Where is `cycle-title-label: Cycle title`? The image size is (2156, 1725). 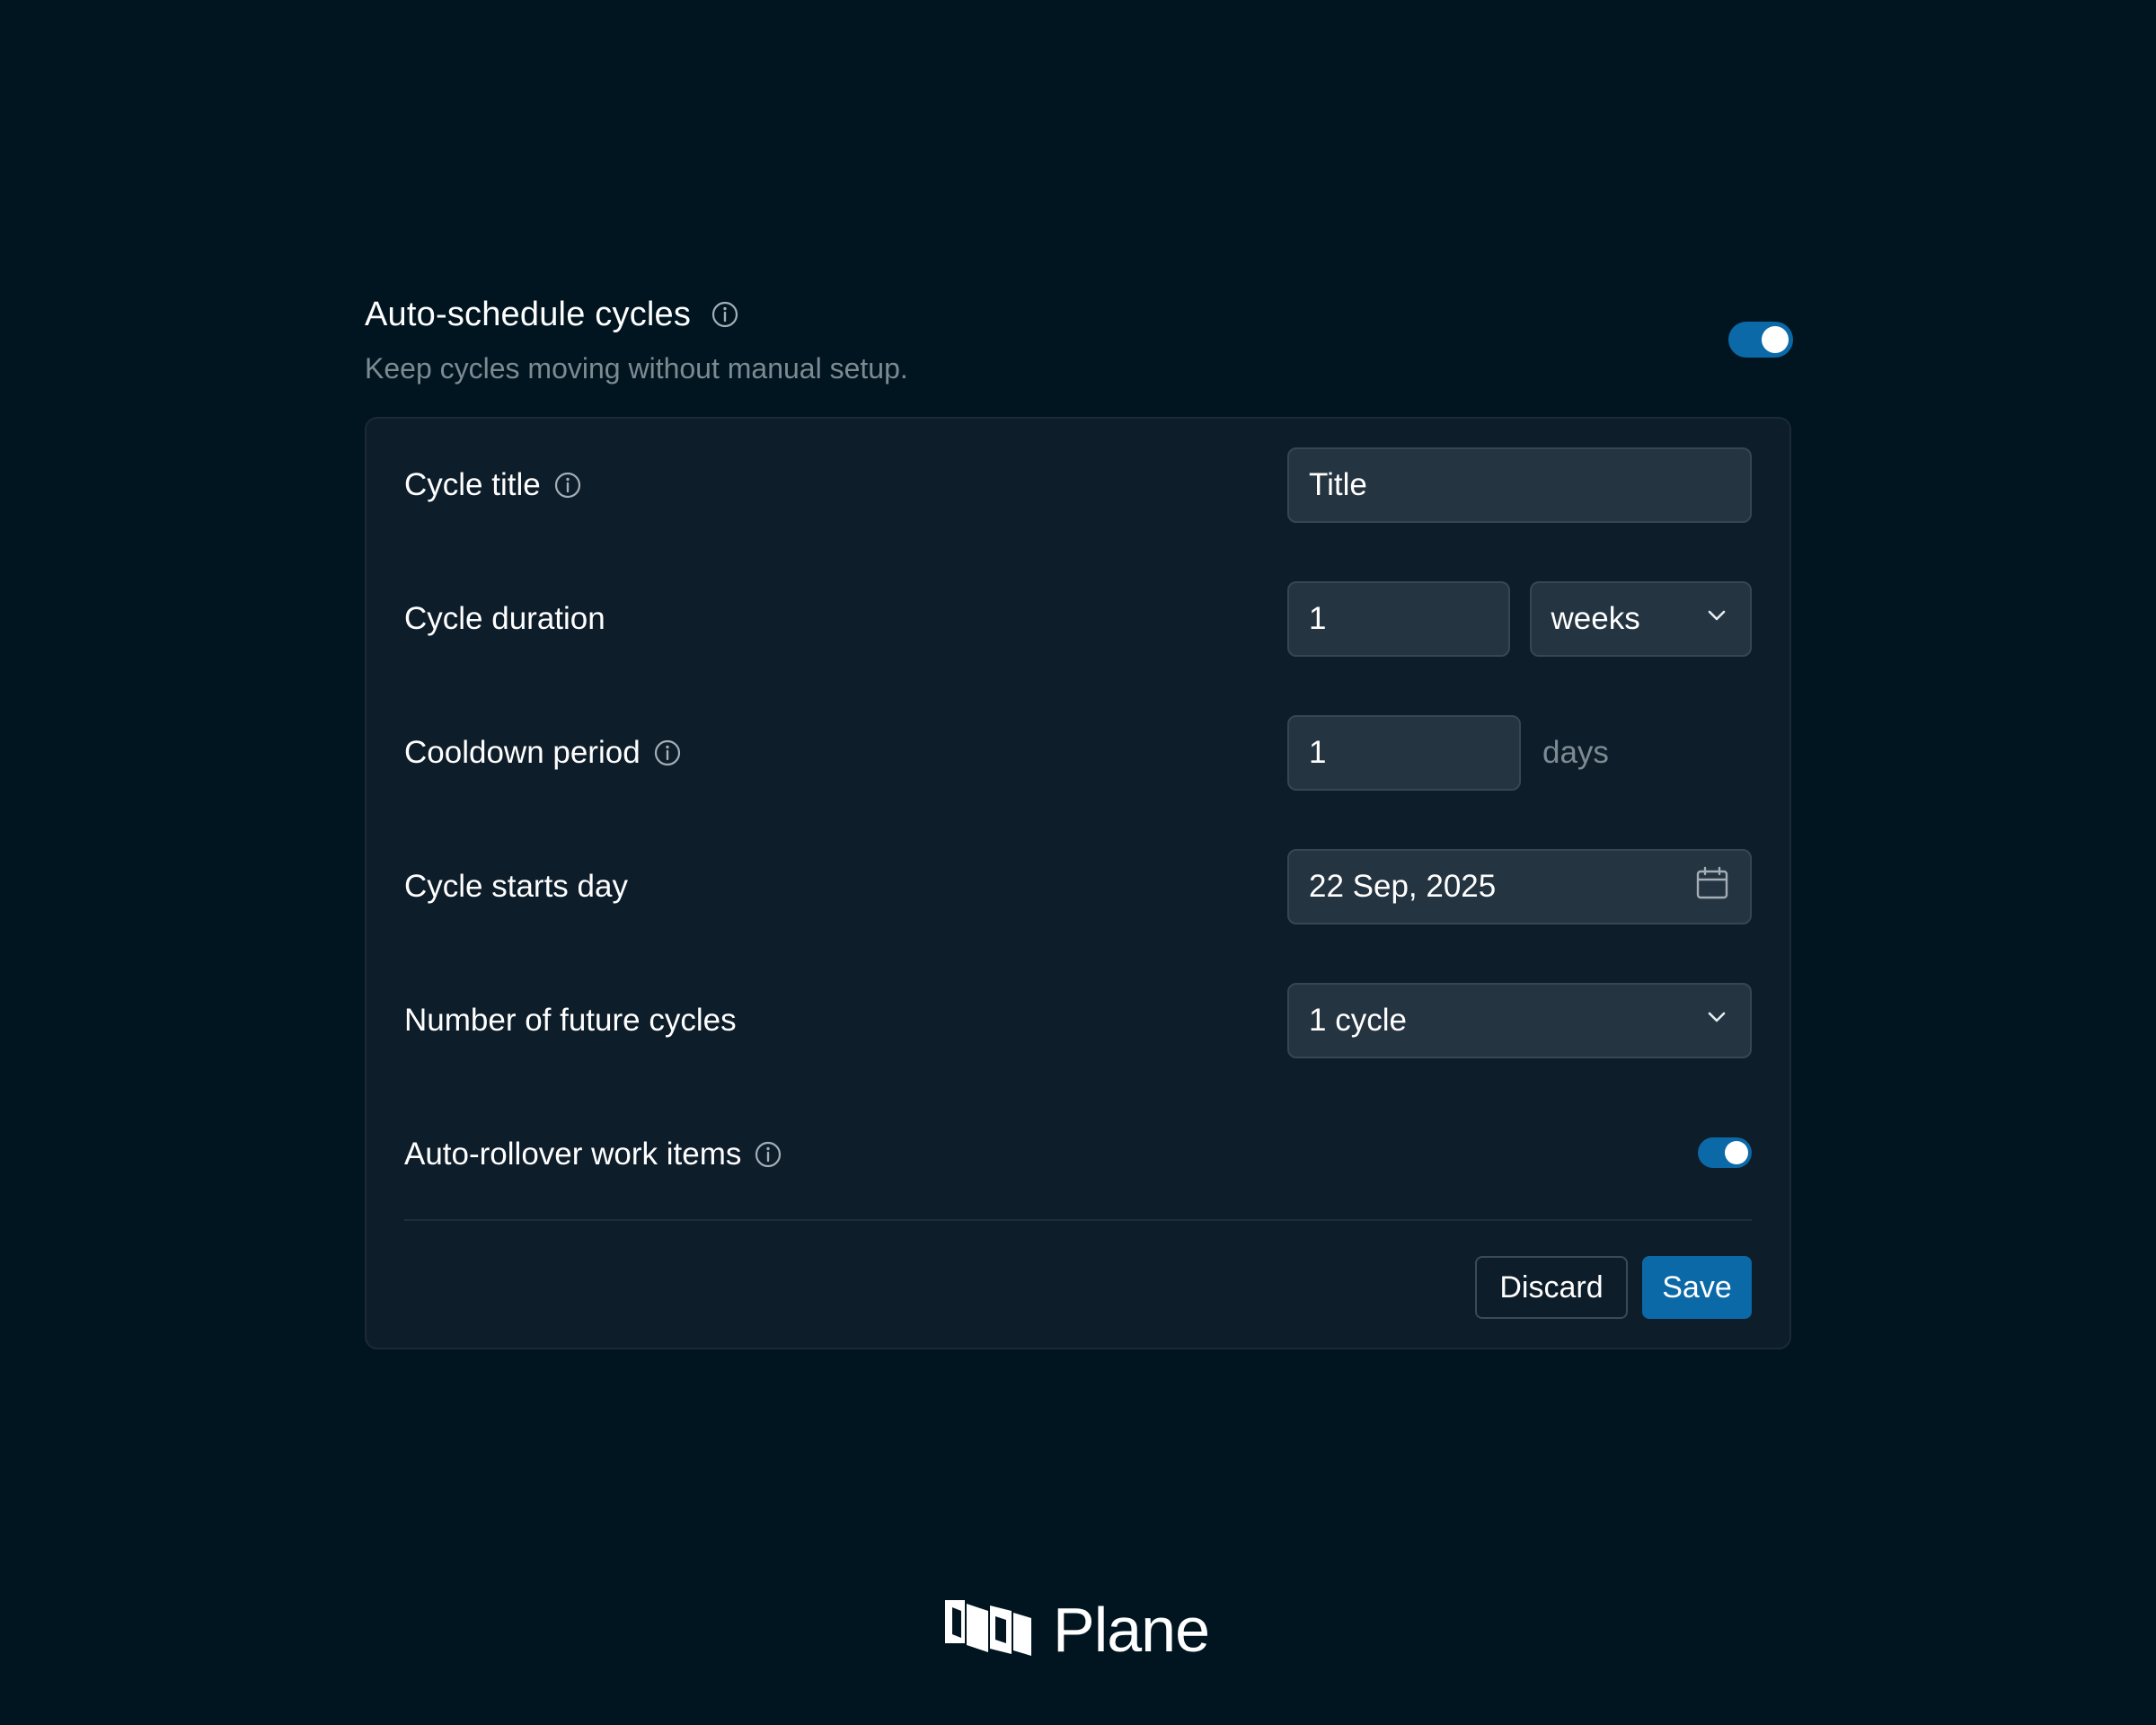
cycle-title-label: Cycle title is located at coordinates (473, 485).